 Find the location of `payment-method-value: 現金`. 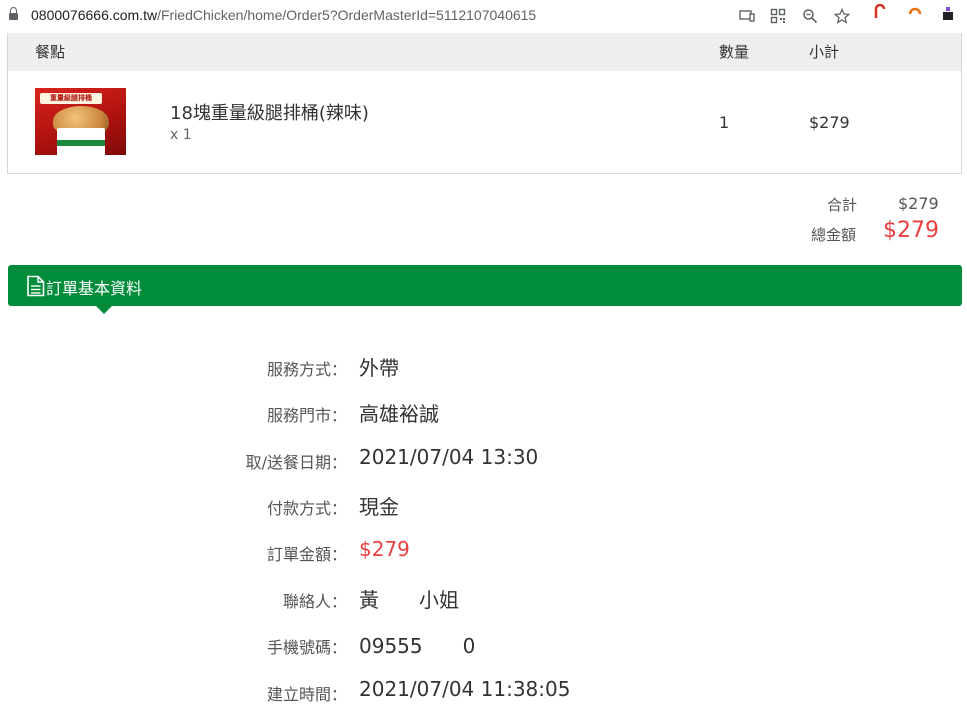

payment-method-value: 現金 is located at coordinates (379, 507).